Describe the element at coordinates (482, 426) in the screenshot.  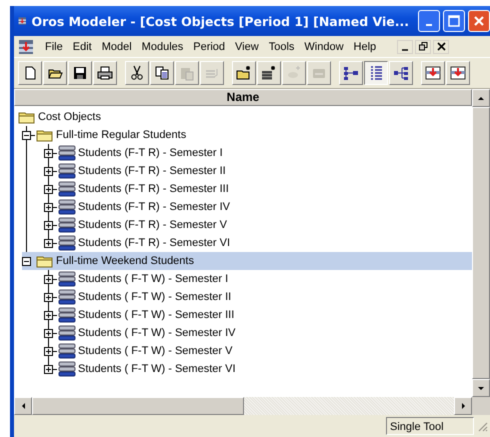
I see `resize-grip-icon` at that location.